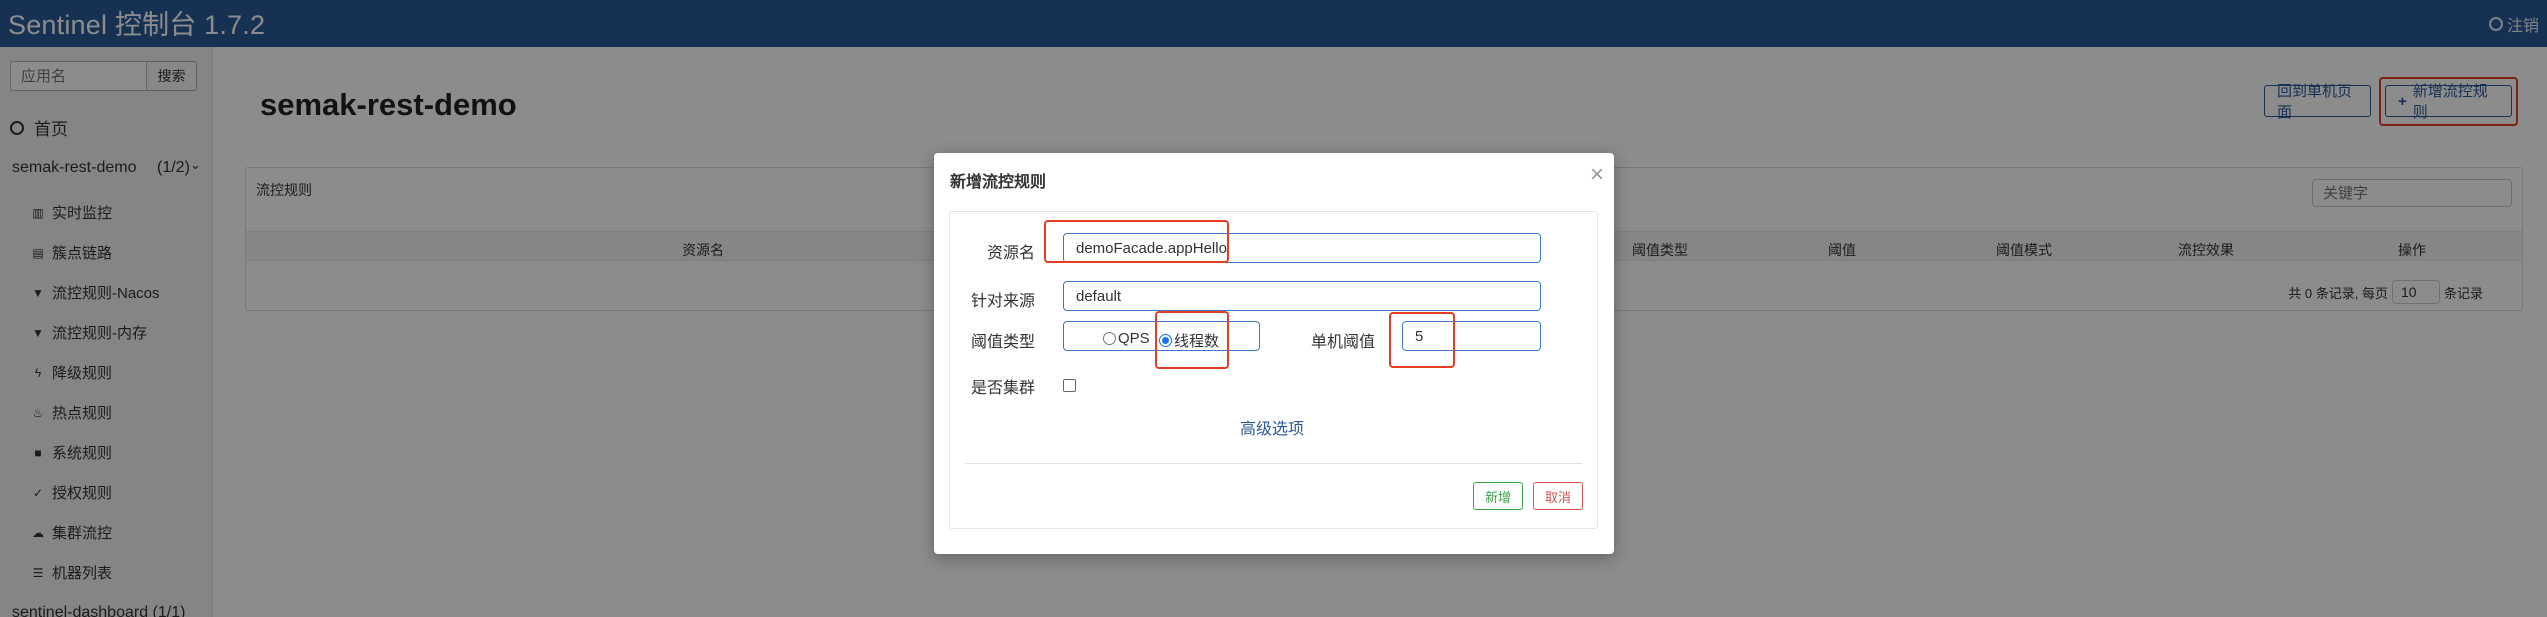 The image size is (2547, 617). What do you see at coordinates (1273, 463) in the screenshot?
I see `divider` at bounding box center [1273, 463].